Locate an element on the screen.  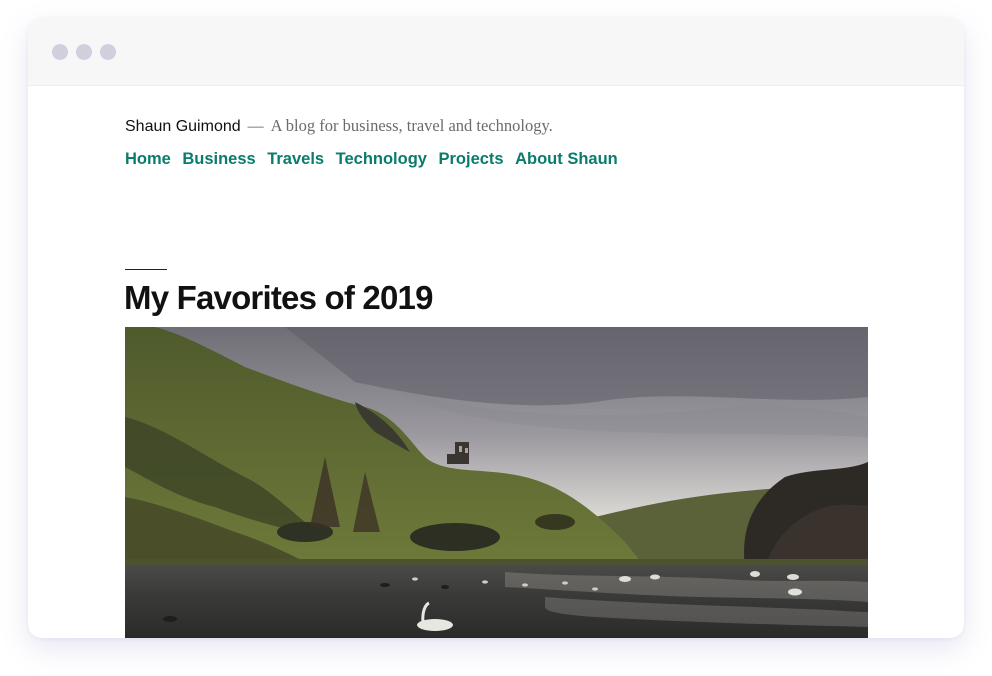
nav-item-projects: Projects is located at coordinates (470, 159).